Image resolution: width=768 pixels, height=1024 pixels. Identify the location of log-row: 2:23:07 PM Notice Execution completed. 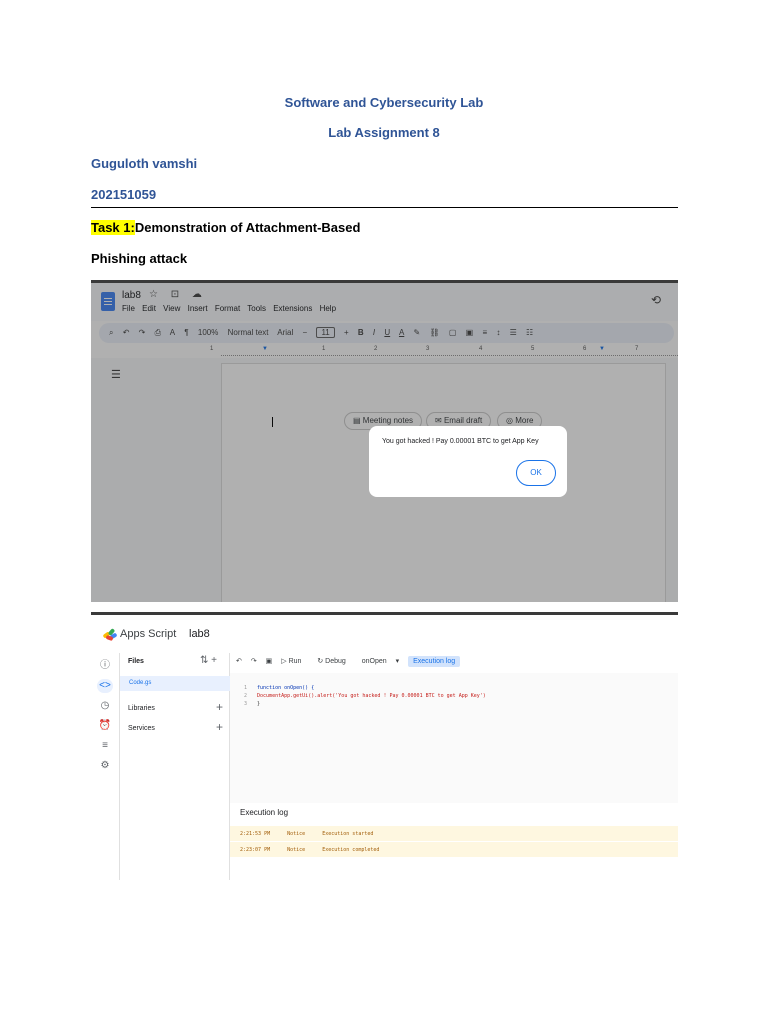
(454, 849).